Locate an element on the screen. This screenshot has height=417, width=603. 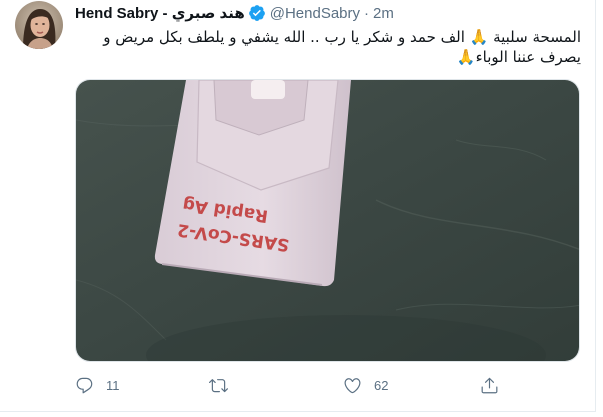
share-icon is located at coordinates (489, 385).